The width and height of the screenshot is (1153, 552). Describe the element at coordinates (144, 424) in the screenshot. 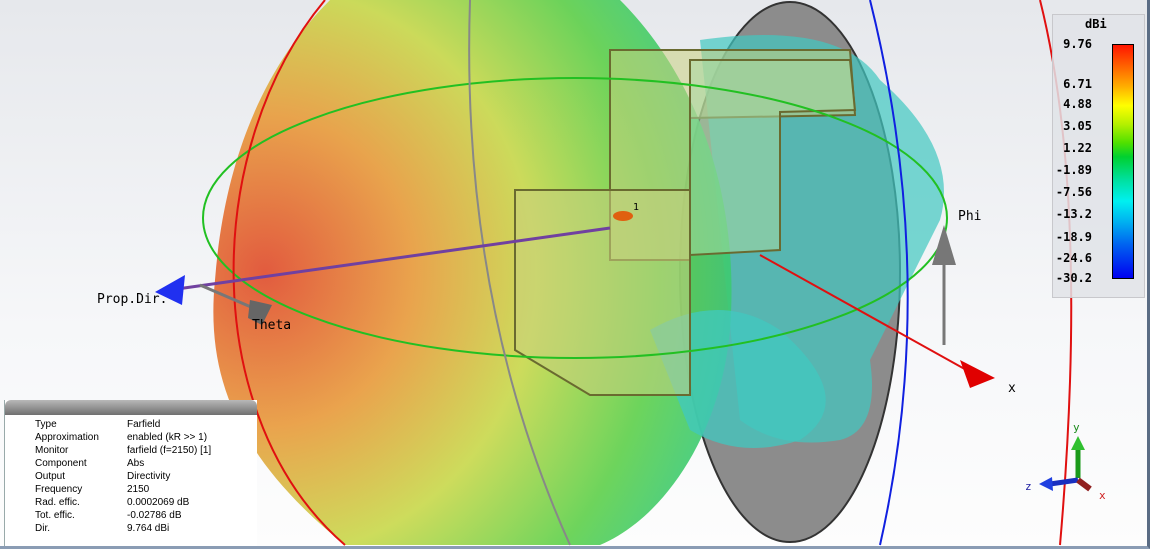

I see `info-value: Farfield` at that location.